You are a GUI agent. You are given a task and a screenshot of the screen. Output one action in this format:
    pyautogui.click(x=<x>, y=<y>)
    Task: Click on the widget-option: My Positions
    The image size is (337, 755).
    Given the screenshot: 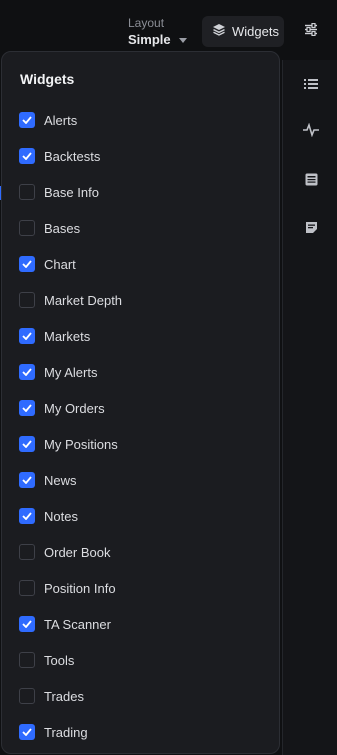 What is the action you would take?
    pyautogui.click(x=68, y=444)
    